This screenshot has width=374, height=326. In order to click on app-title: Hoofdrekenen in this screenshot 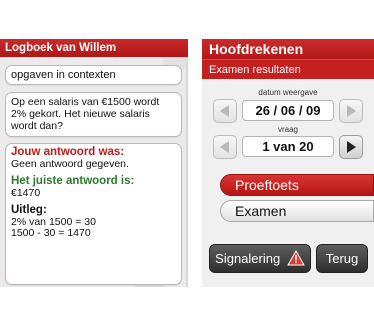, I will do `click(288, 49)`.